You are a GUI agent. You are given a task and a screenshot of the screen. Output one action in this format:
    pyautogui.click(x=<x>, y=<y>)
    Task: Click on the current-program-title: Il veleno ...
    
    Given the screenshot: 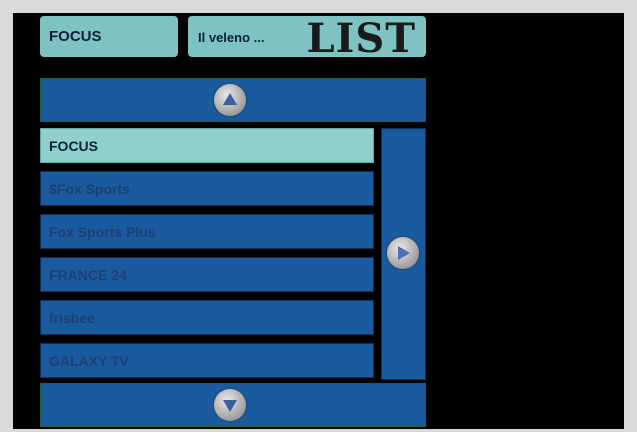 What is the action you would take?
    pyautogui.click(x=231, y=37)
    